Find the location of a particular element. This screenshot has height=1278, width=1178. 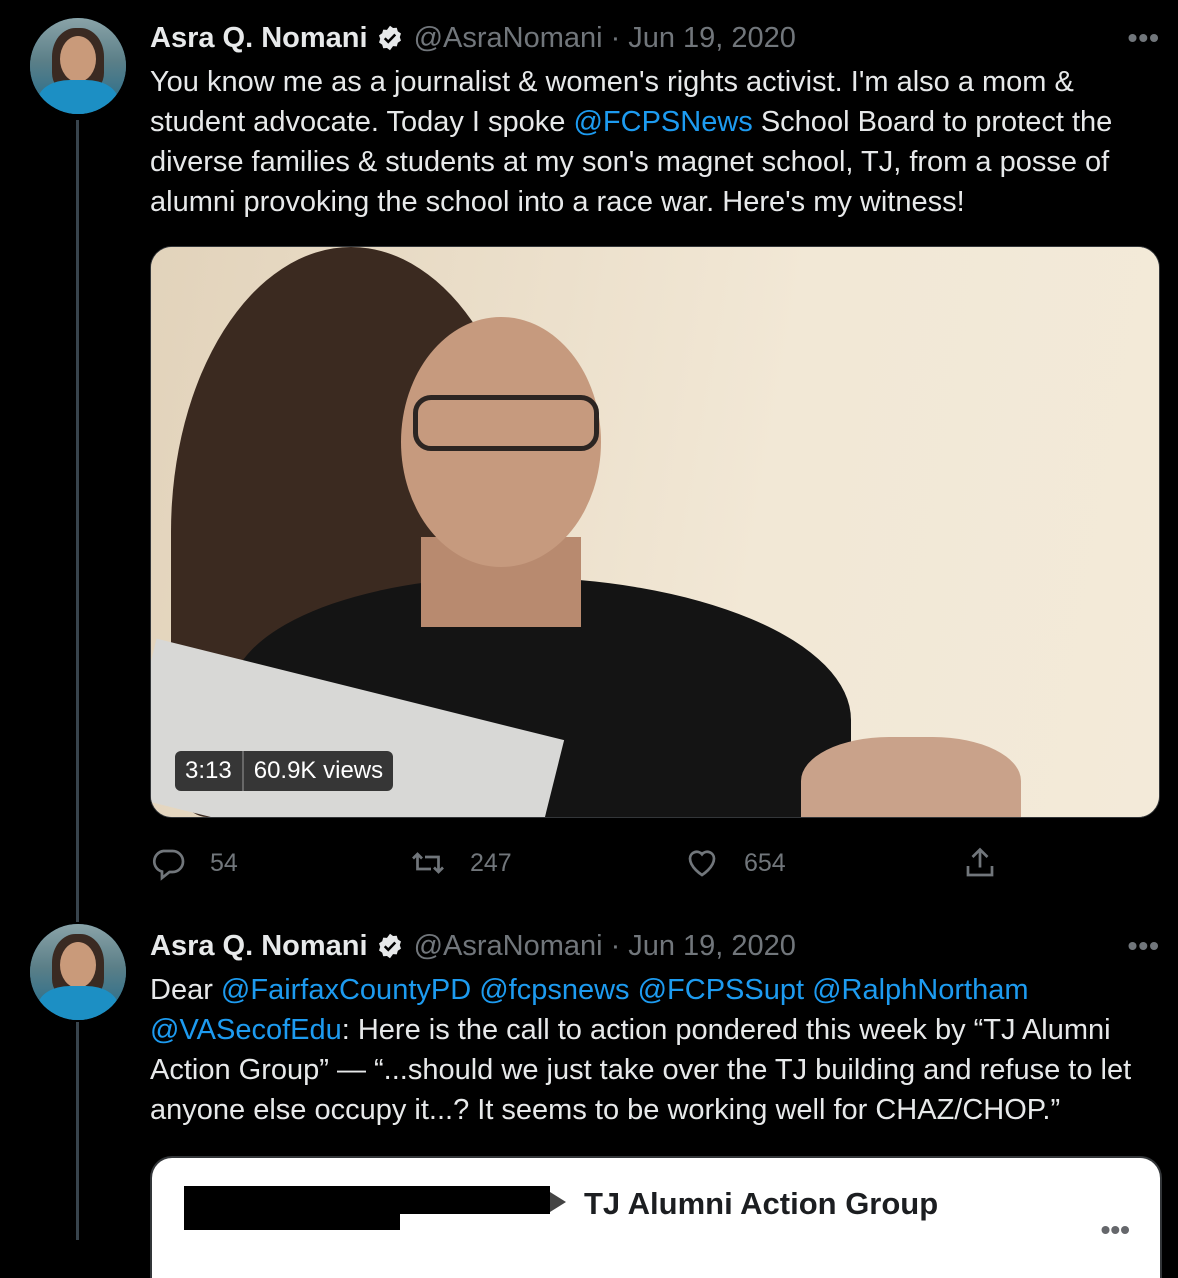

like-button: 654 is located at coordinates (735, 863).